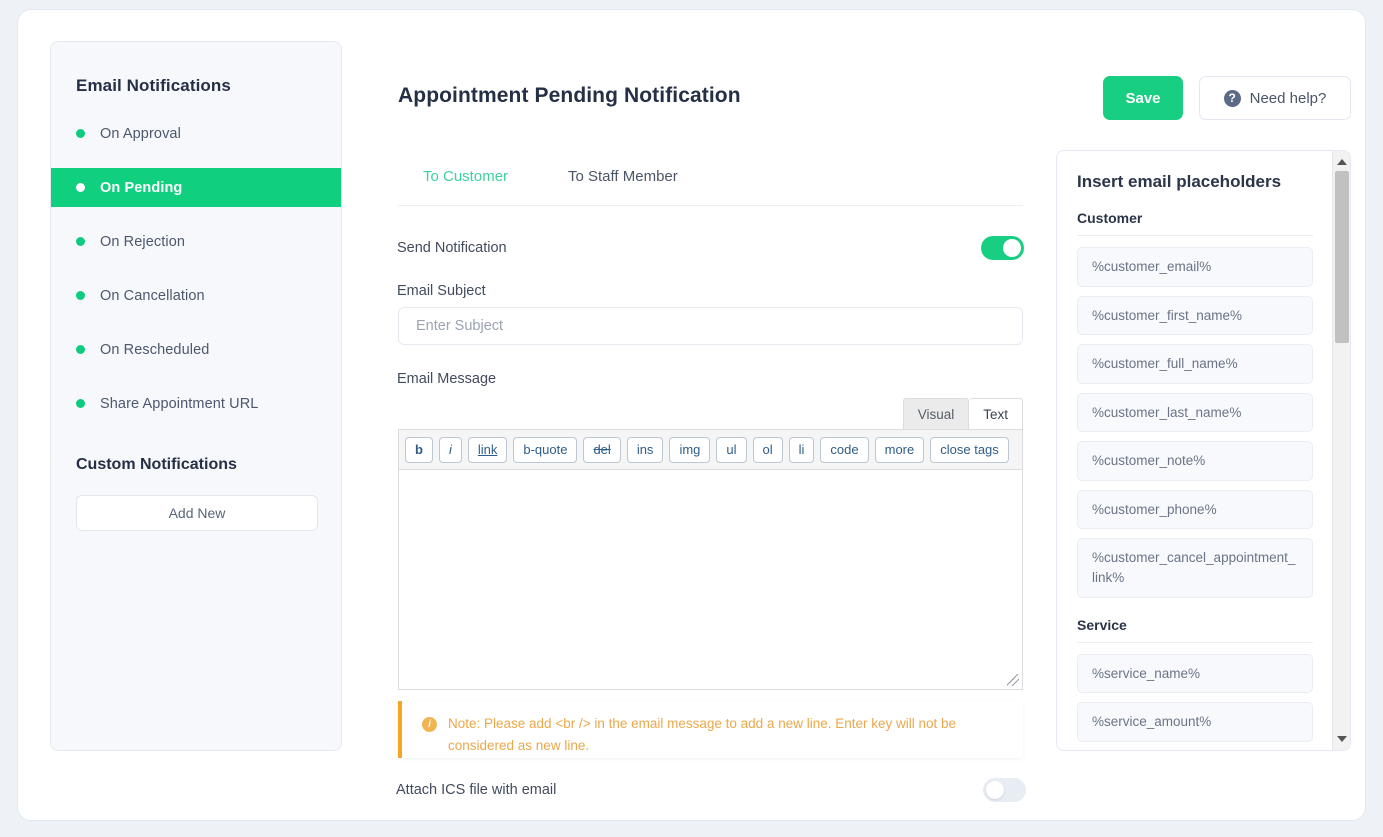 The image size is (1383, 837). What do you see at coordinates (452, 248) in the screenshot?
I see `send-notification-label: Send Notification` at bounding box center [452, 248].